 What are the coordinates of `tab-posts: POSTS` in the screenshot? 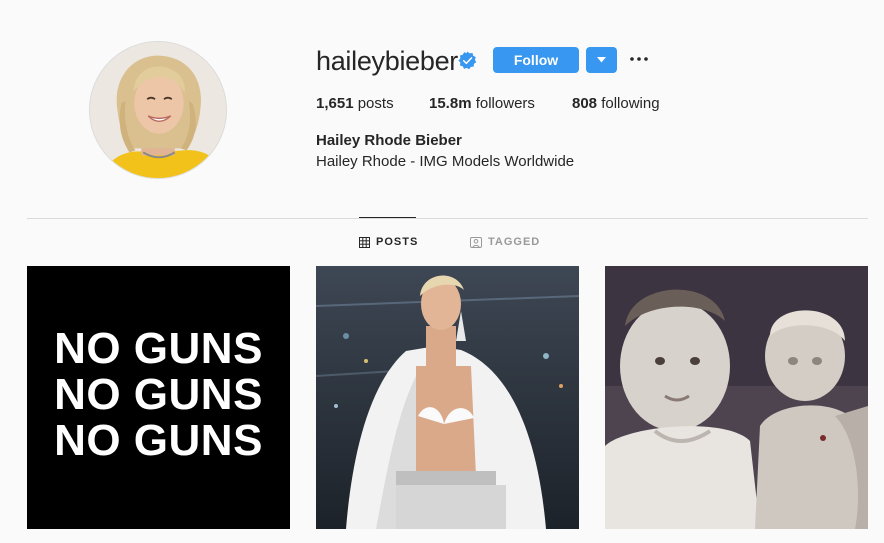 It's located at (388, 242).